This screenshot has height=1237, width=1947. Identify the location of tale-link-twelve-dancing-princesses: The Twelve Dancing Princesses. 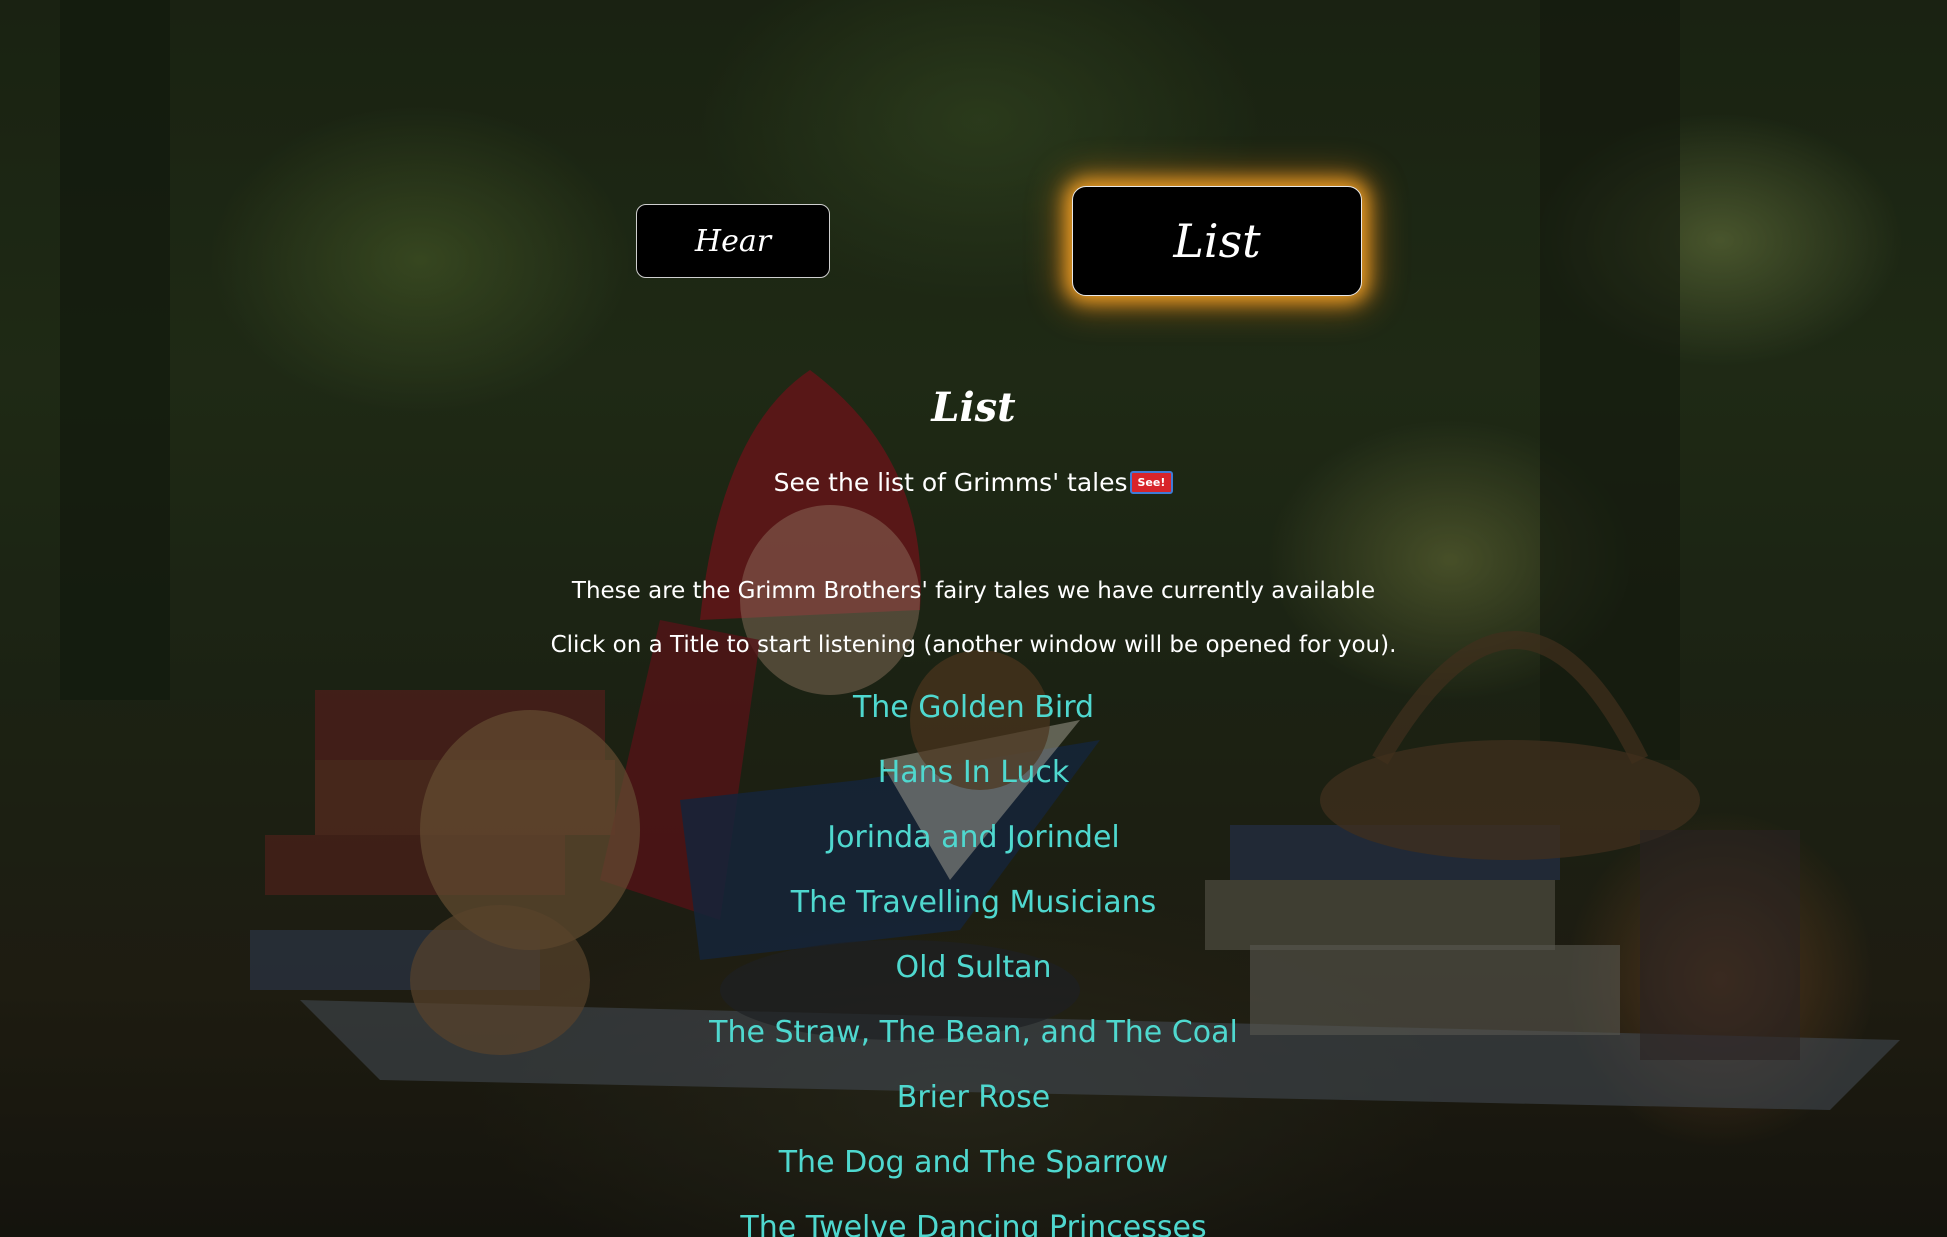
(973, 1223).